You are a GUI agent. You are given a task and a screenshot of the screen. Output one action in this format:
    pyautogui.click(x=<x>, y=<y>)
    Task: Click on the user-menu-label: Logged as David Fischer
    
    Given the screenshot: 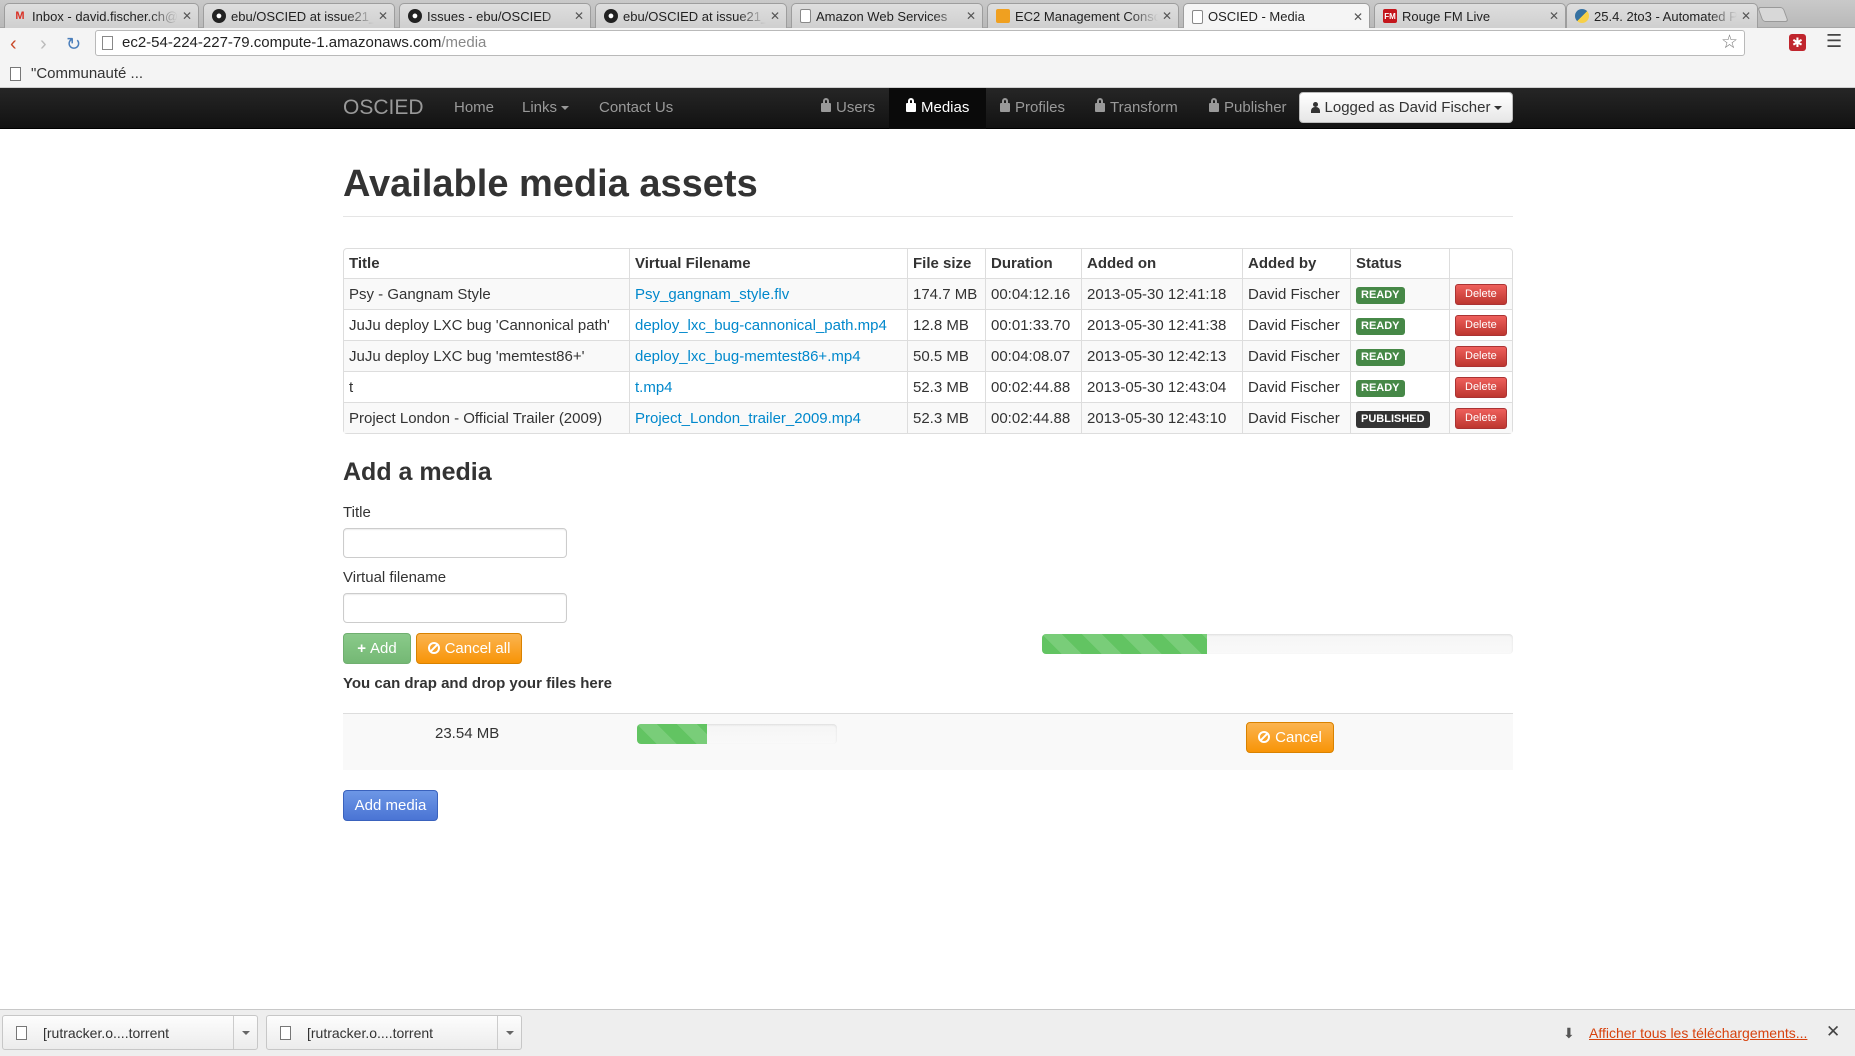 What is the action you would take?
    pyautogui.click(x=1407, y=107)
    